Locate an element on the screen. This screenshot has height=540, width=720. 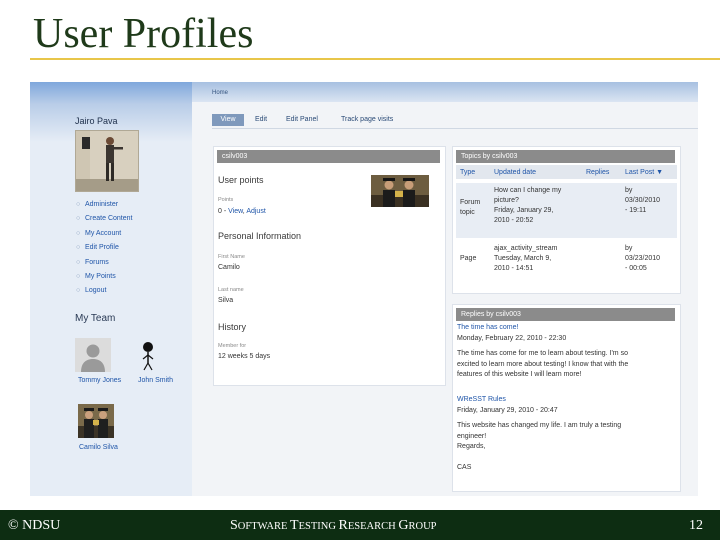
person-silhouette-icon is located at coordinates (93, 355).